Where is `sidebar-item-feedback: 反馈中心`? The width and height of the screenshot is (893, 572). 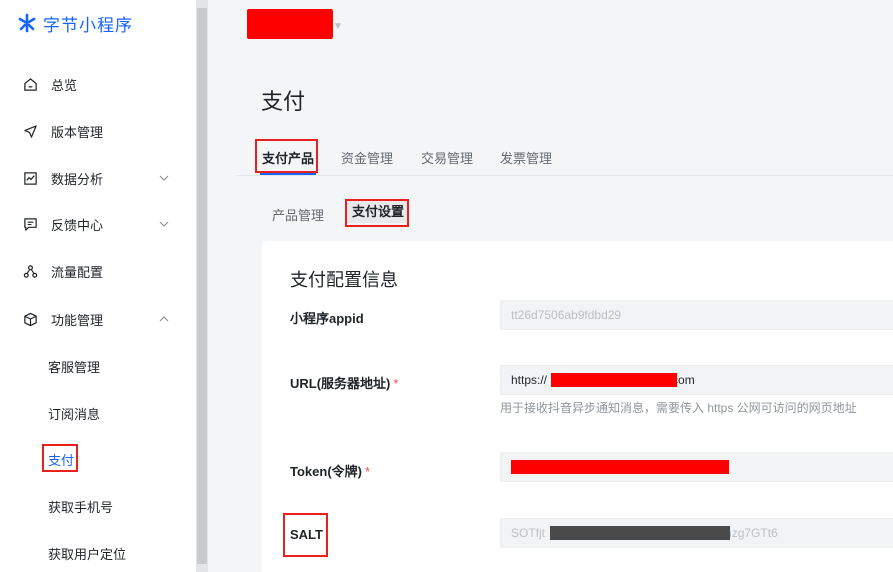 sidebar-item-feedback: 反馈中心 is located at coordinates (98, 224).